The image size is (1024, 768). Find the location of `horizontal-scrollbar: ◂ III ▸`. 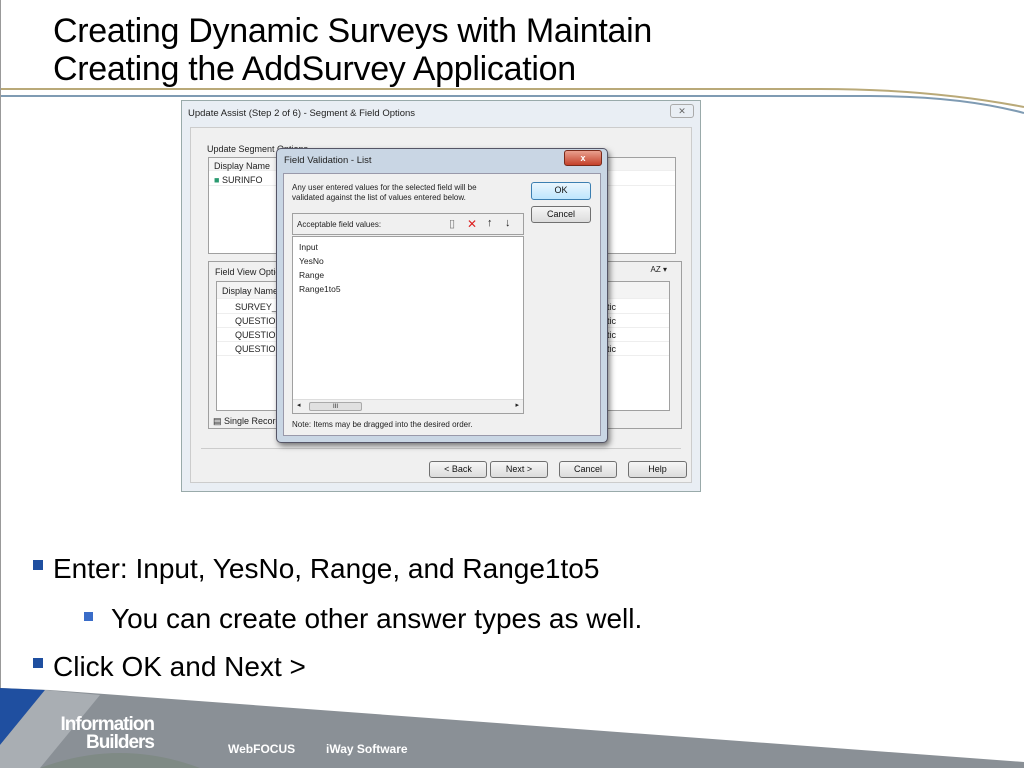

horizontal-scrollbar: ◂ III ▸ is located at coordinates (408, 406).